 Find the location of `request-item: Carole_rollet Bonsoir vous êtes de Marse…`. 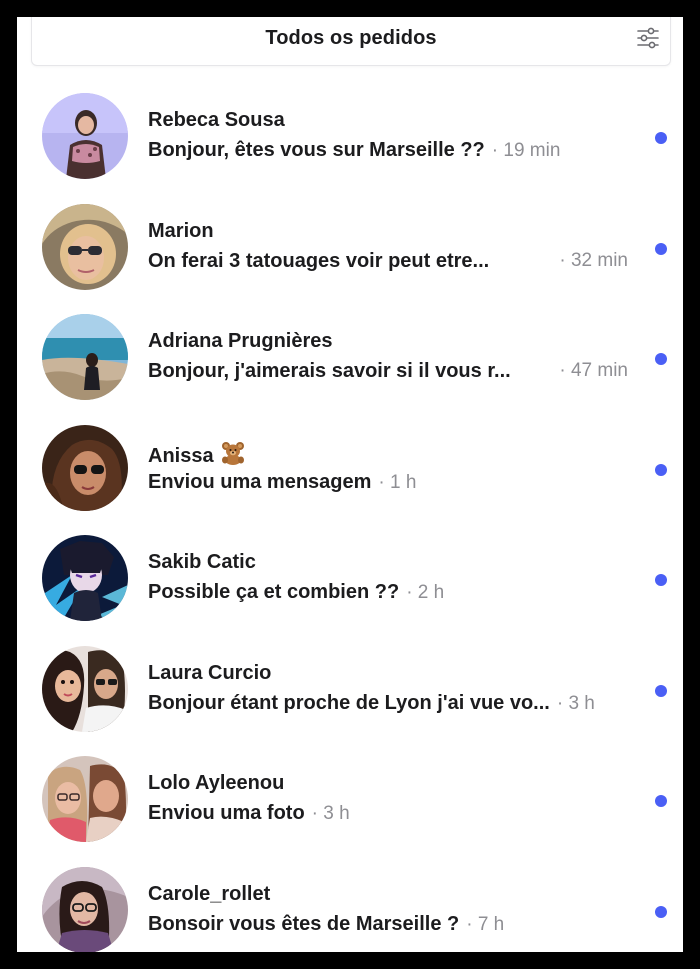

request-item: Carole_rollet Bonsoir vous êtes de Marse… is located at coordinates (350, 908).